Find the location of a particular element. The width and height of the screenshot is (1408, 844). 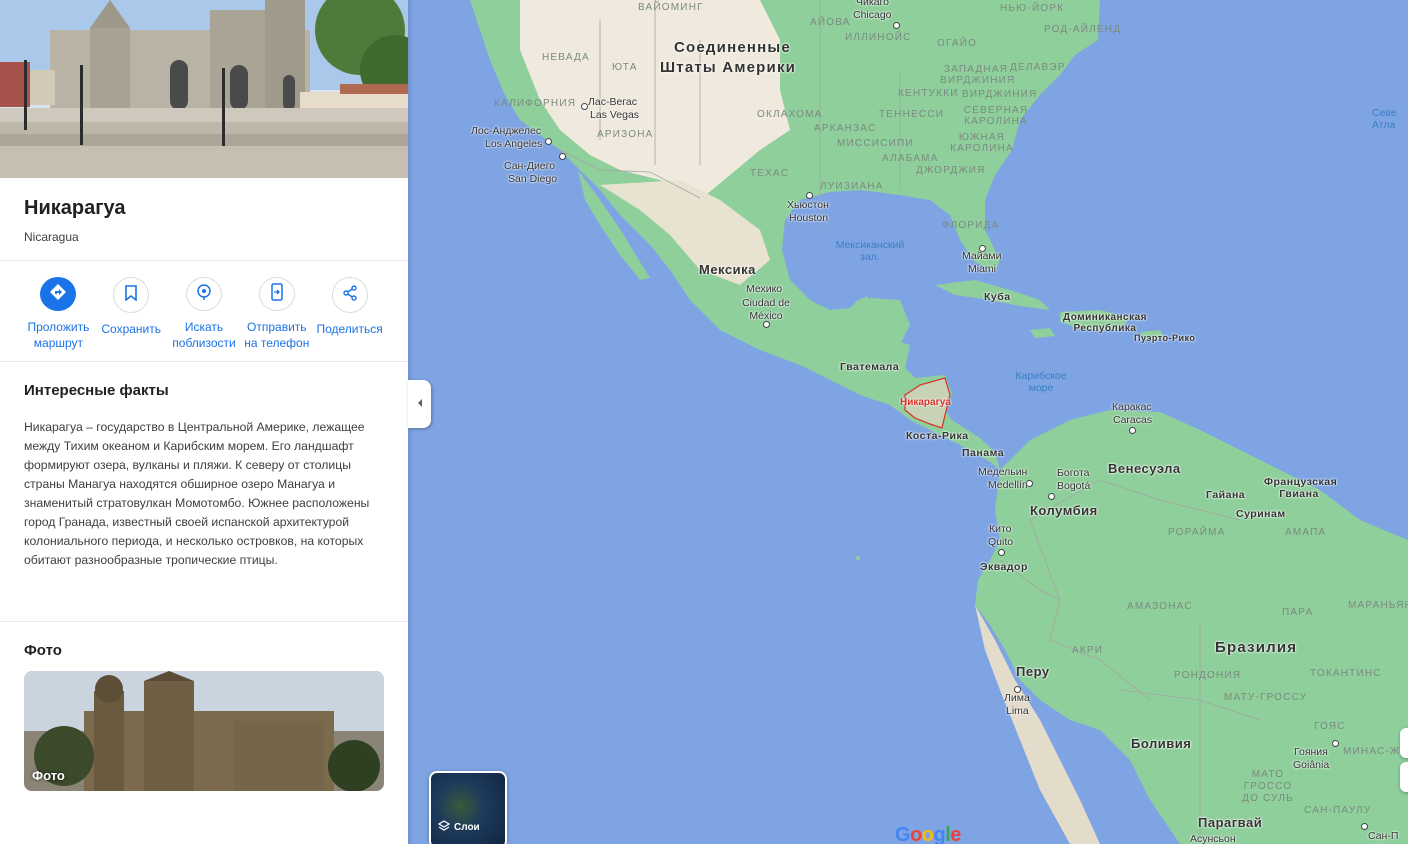

label-sao-paulo: САН-ПАУЛУ is located at coordinates (1338, 810).